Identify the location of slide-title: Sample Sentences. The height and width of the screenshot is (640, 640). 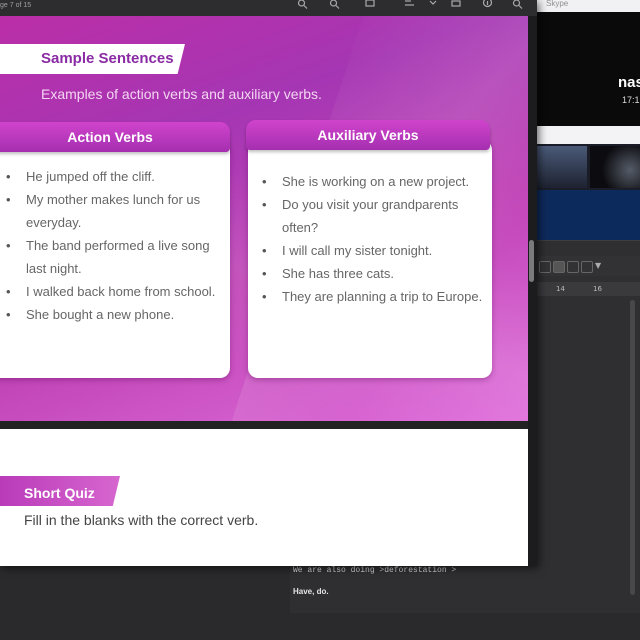
(107, 58).